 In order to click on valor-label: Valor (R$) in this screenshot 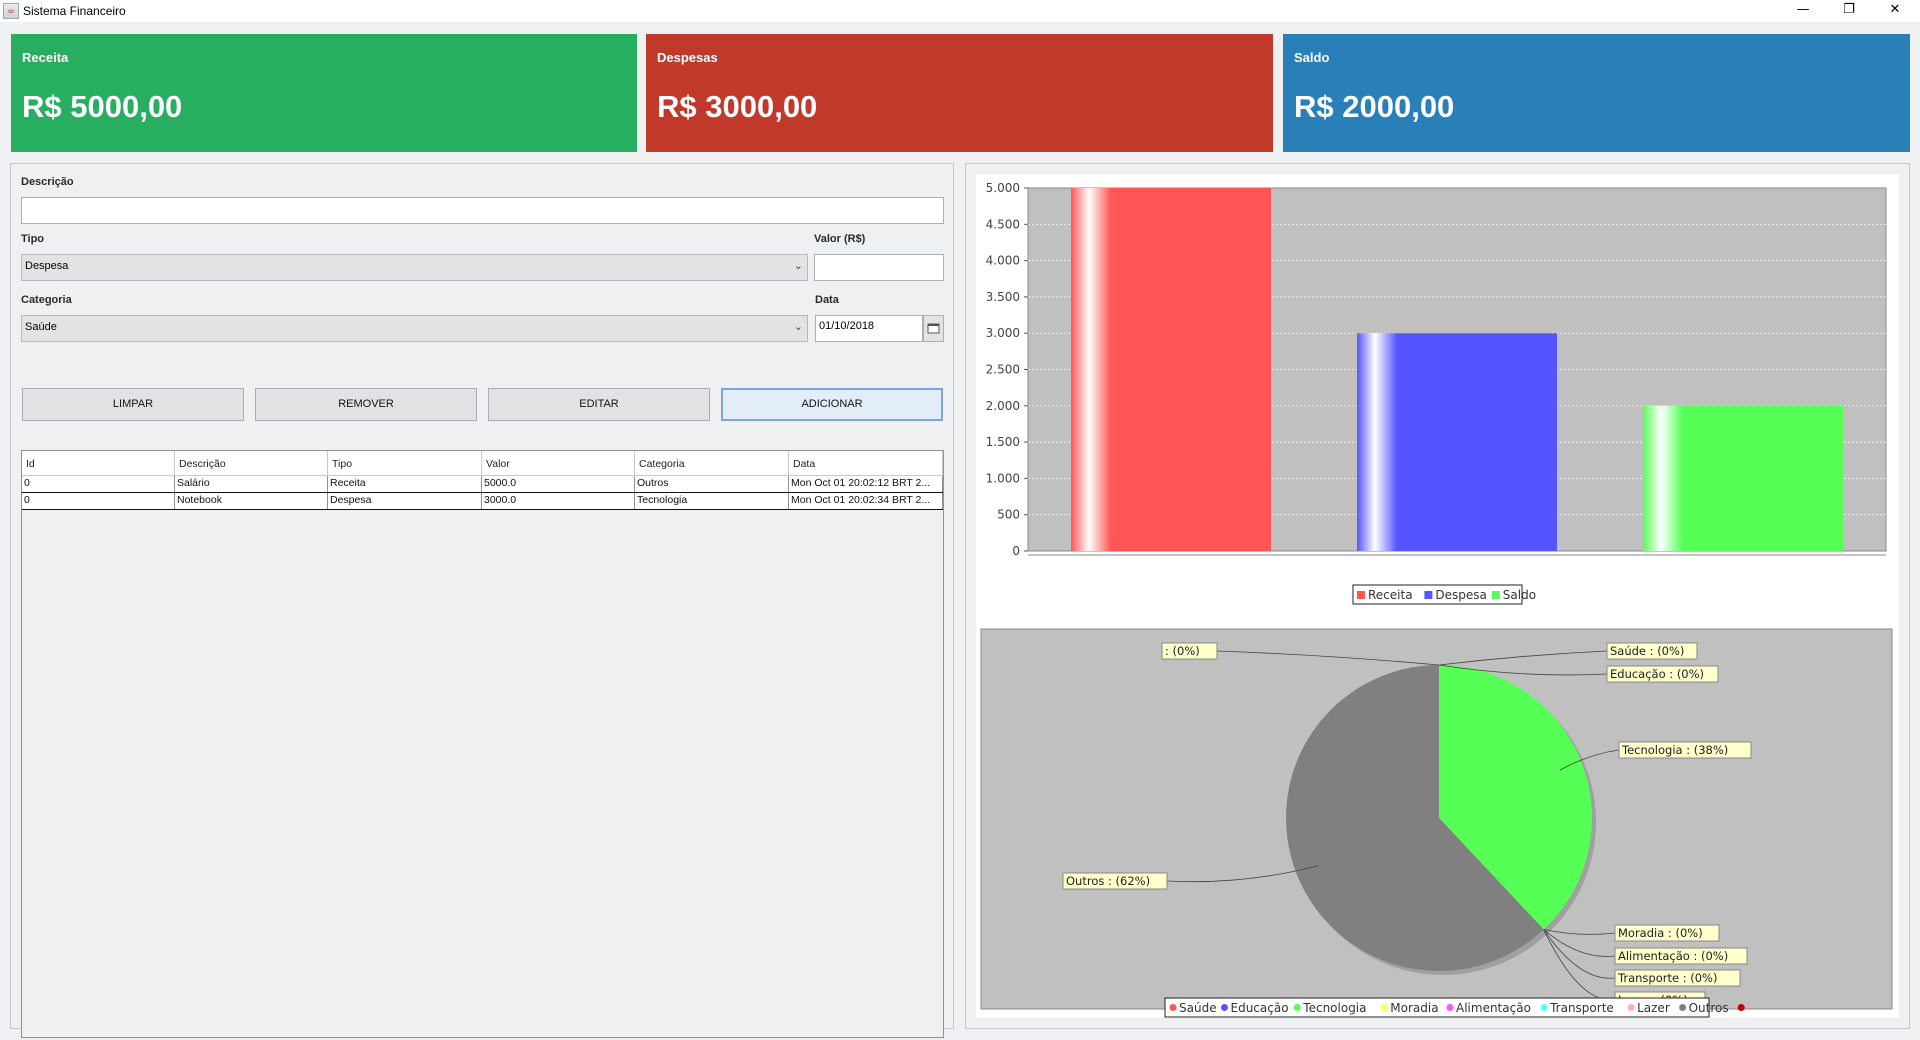, I will do `click(840, 239)`.